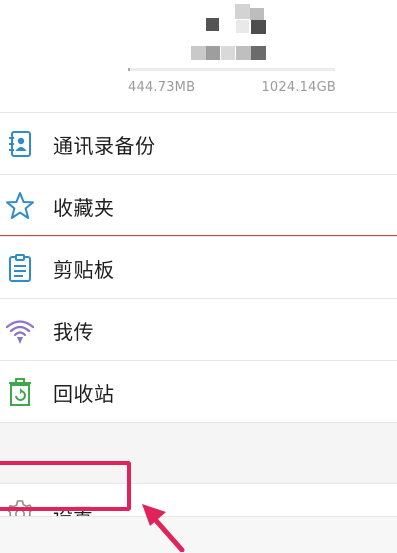 Image resolution: width=397 pixels, height=553 pixels. What do you see at coordinates (198, 391) in the screenshot?
I see `menu-item-recycle-bin: 回收站` at bounding box center [198, 391].